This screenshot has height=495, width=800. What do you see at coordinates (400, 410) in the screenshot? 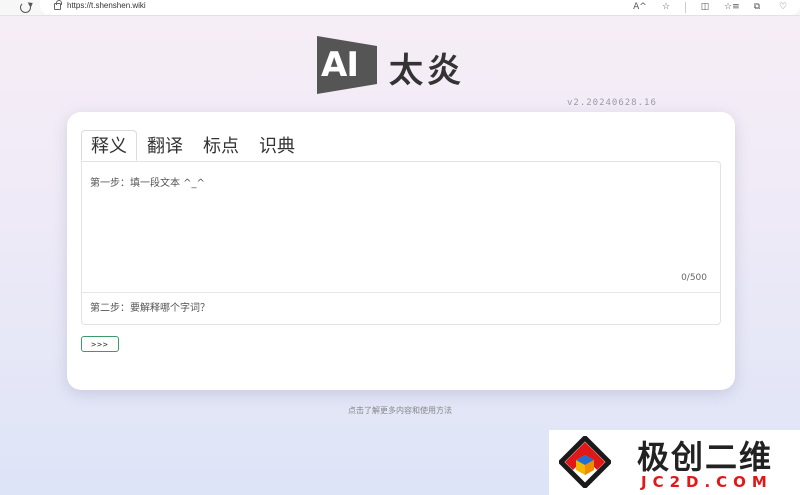
I see `help-link: 点击了解更多内容和使用方法` at bounding box center [400, 410].